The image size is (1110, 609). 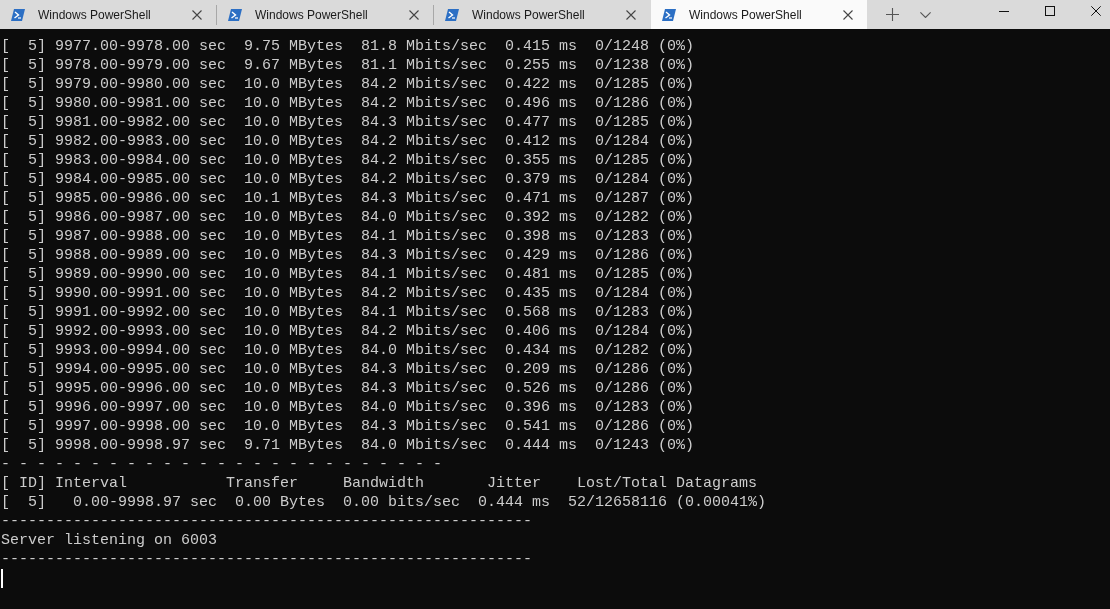 What do you see at coordinates (348, 312) in the screenshot?
I see `terminal-line: [ 5] 9991.00-9992.00 sec 10.0 MBytes 84.1 Mbits/sec 0.568 ms 0/1283 (0%)` at bounding box center [348, 312].